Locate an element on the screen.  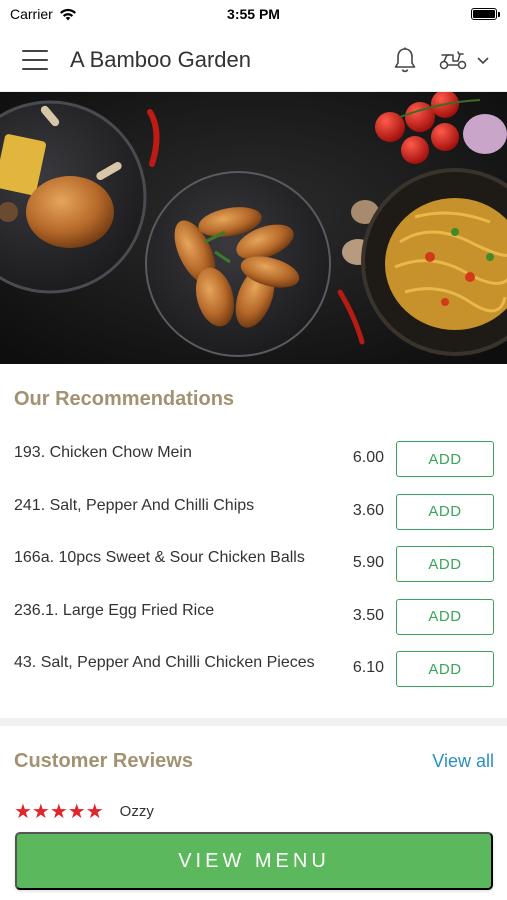
item-name: 166a. 10pcs Sweet & Sour Chicken Balls is located at coordinates (159, 557).